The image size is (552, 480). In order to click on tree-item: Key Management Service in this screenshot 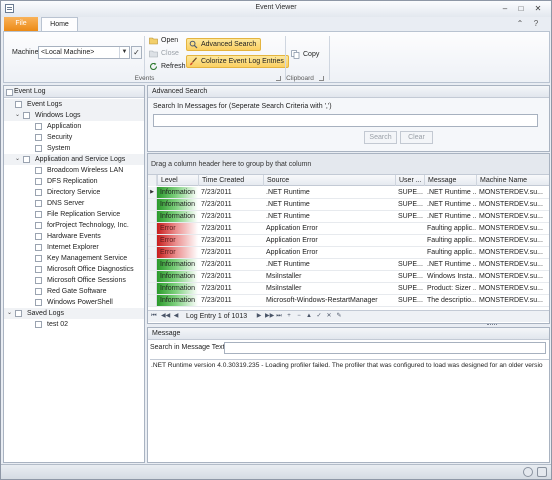, I will do `click(74, 258)`.